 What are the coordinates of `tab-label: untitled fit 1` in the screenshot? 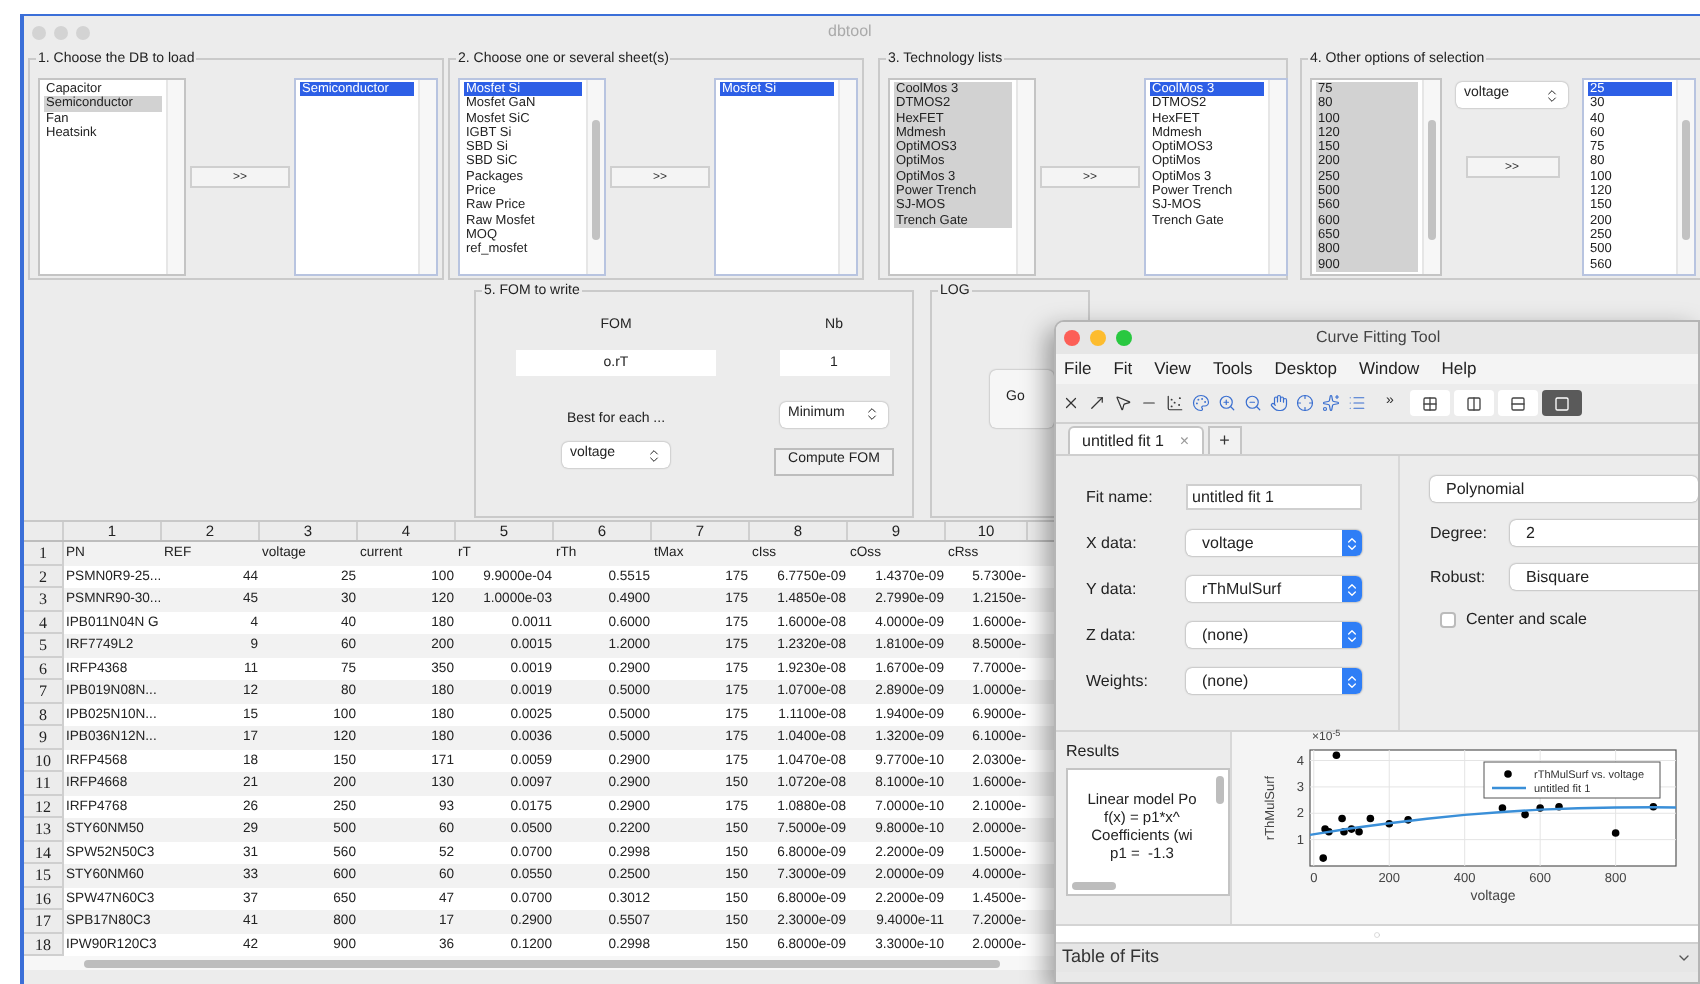 It's located at (1123, 441).